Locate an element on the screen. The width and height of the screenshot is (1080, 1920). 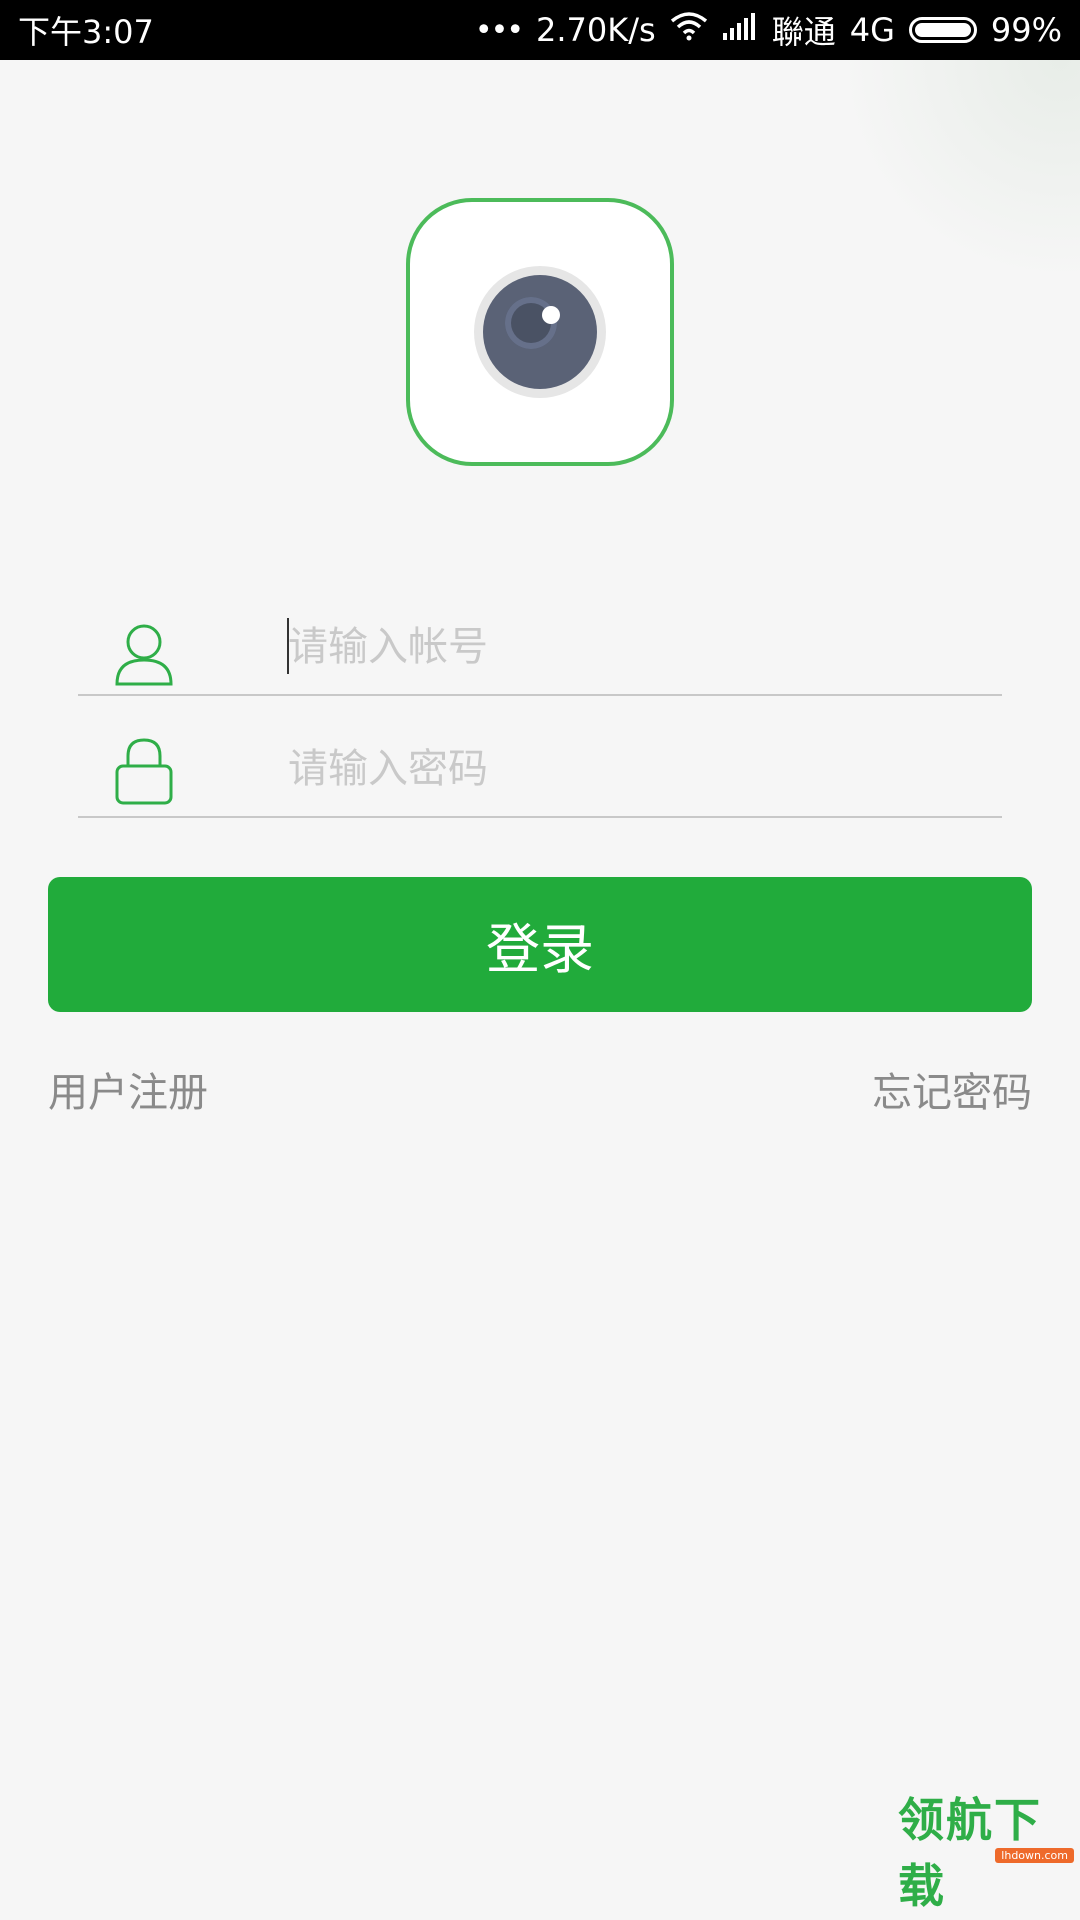
status-indicators: ••• 2.70K/s 聯通 4G 99% is located at coordinates (768, 30).